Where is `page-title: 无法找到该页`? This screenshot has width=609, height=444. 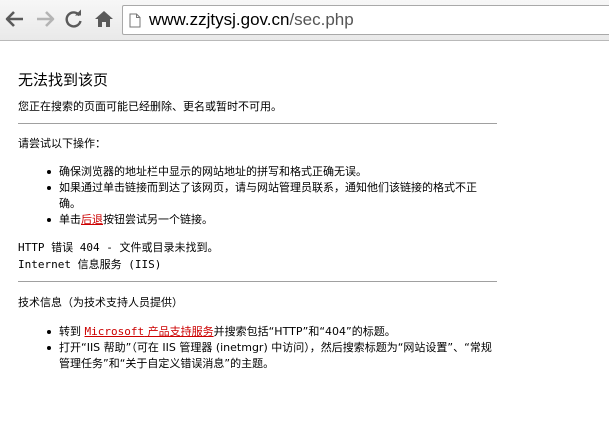 page-title: 无法找到该页 is located at coordinates (63, 80).